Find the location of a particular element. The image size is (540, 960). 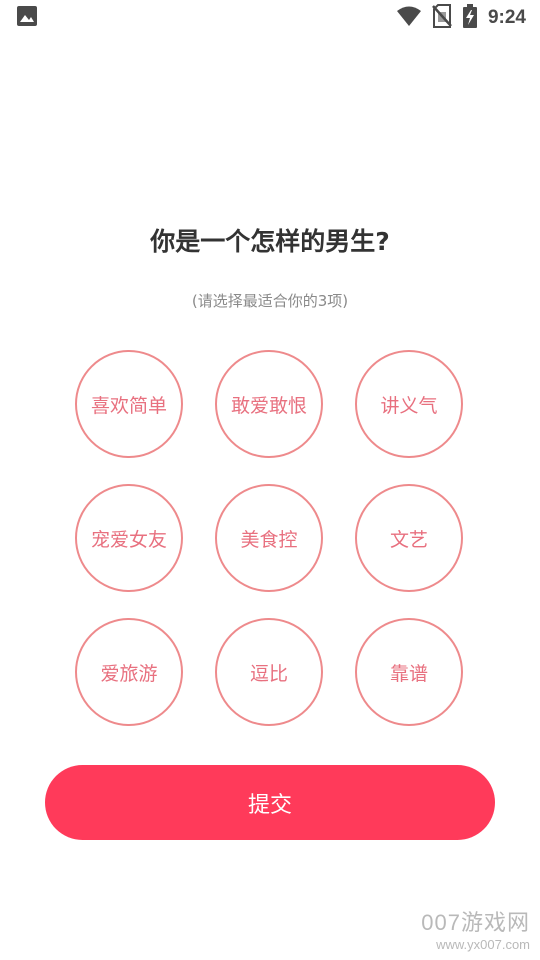

image-notification-icon is located at coordinates (27, 18).